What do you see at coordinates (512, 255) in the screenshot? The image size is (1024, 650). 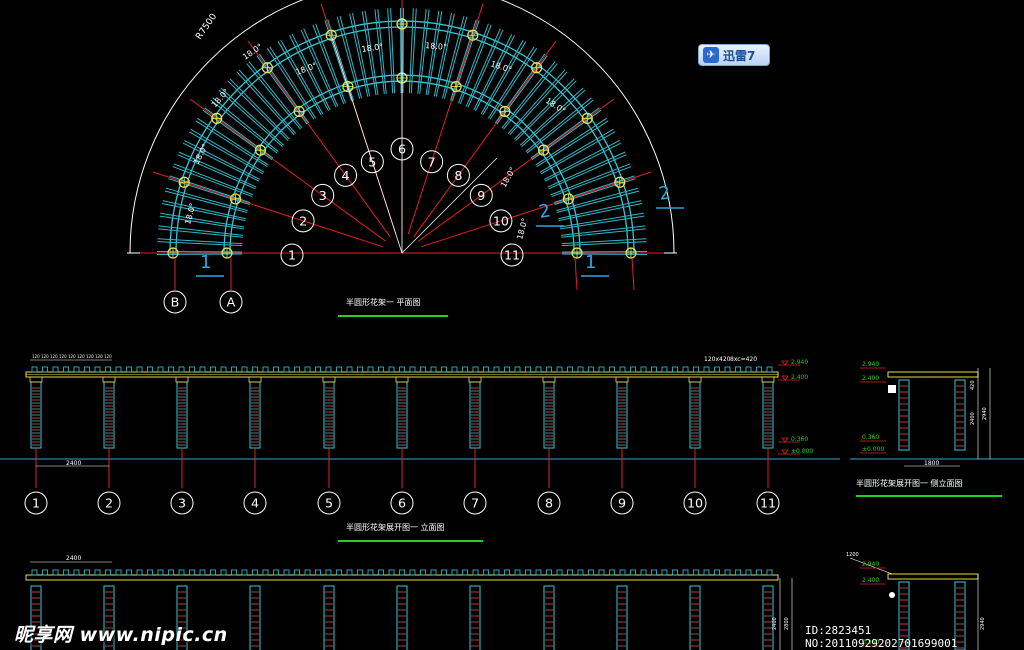 I see `plan-axis-11-text: 11` at bounding box center [512, 255].